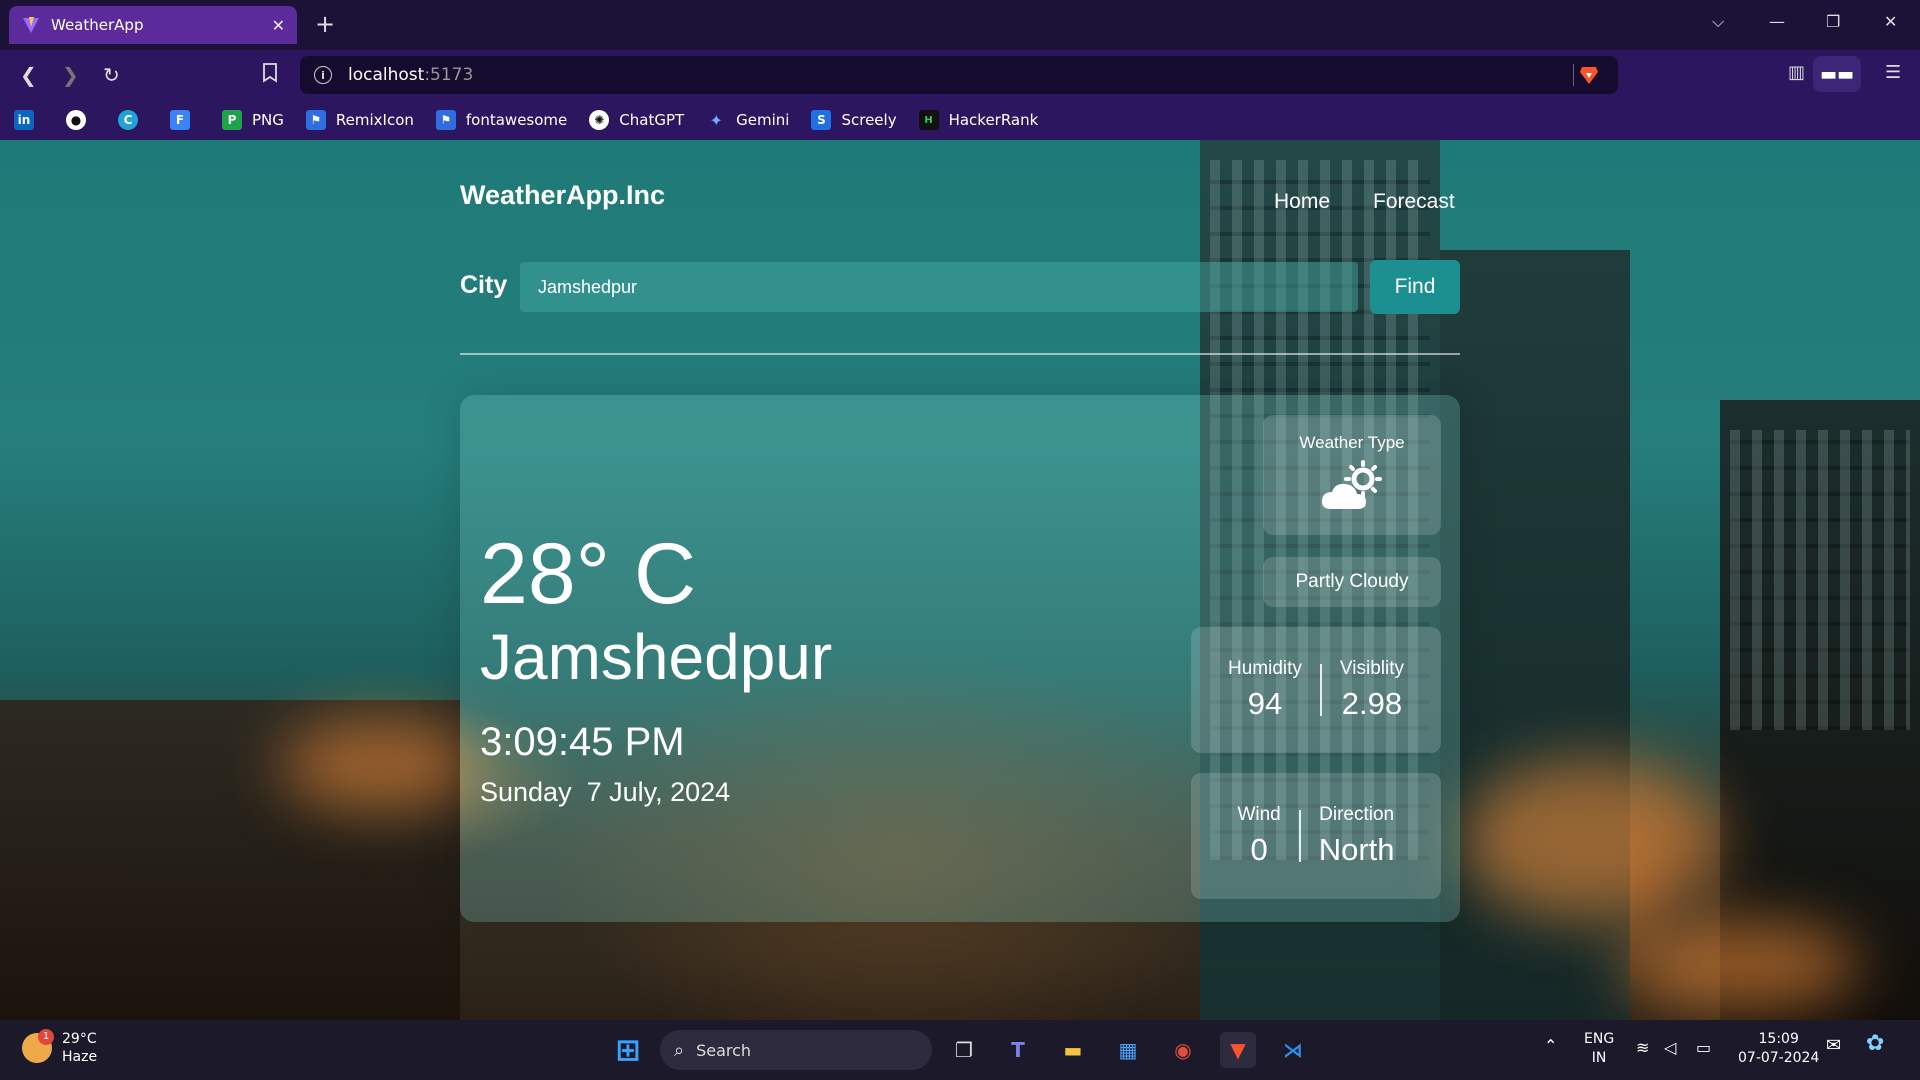 The height and width of the screenshot is (1080, 1920). Describe the element at coordinates (1414, 202) in the screenshot. I see `nav-forecast-link: Forecast` at that location.